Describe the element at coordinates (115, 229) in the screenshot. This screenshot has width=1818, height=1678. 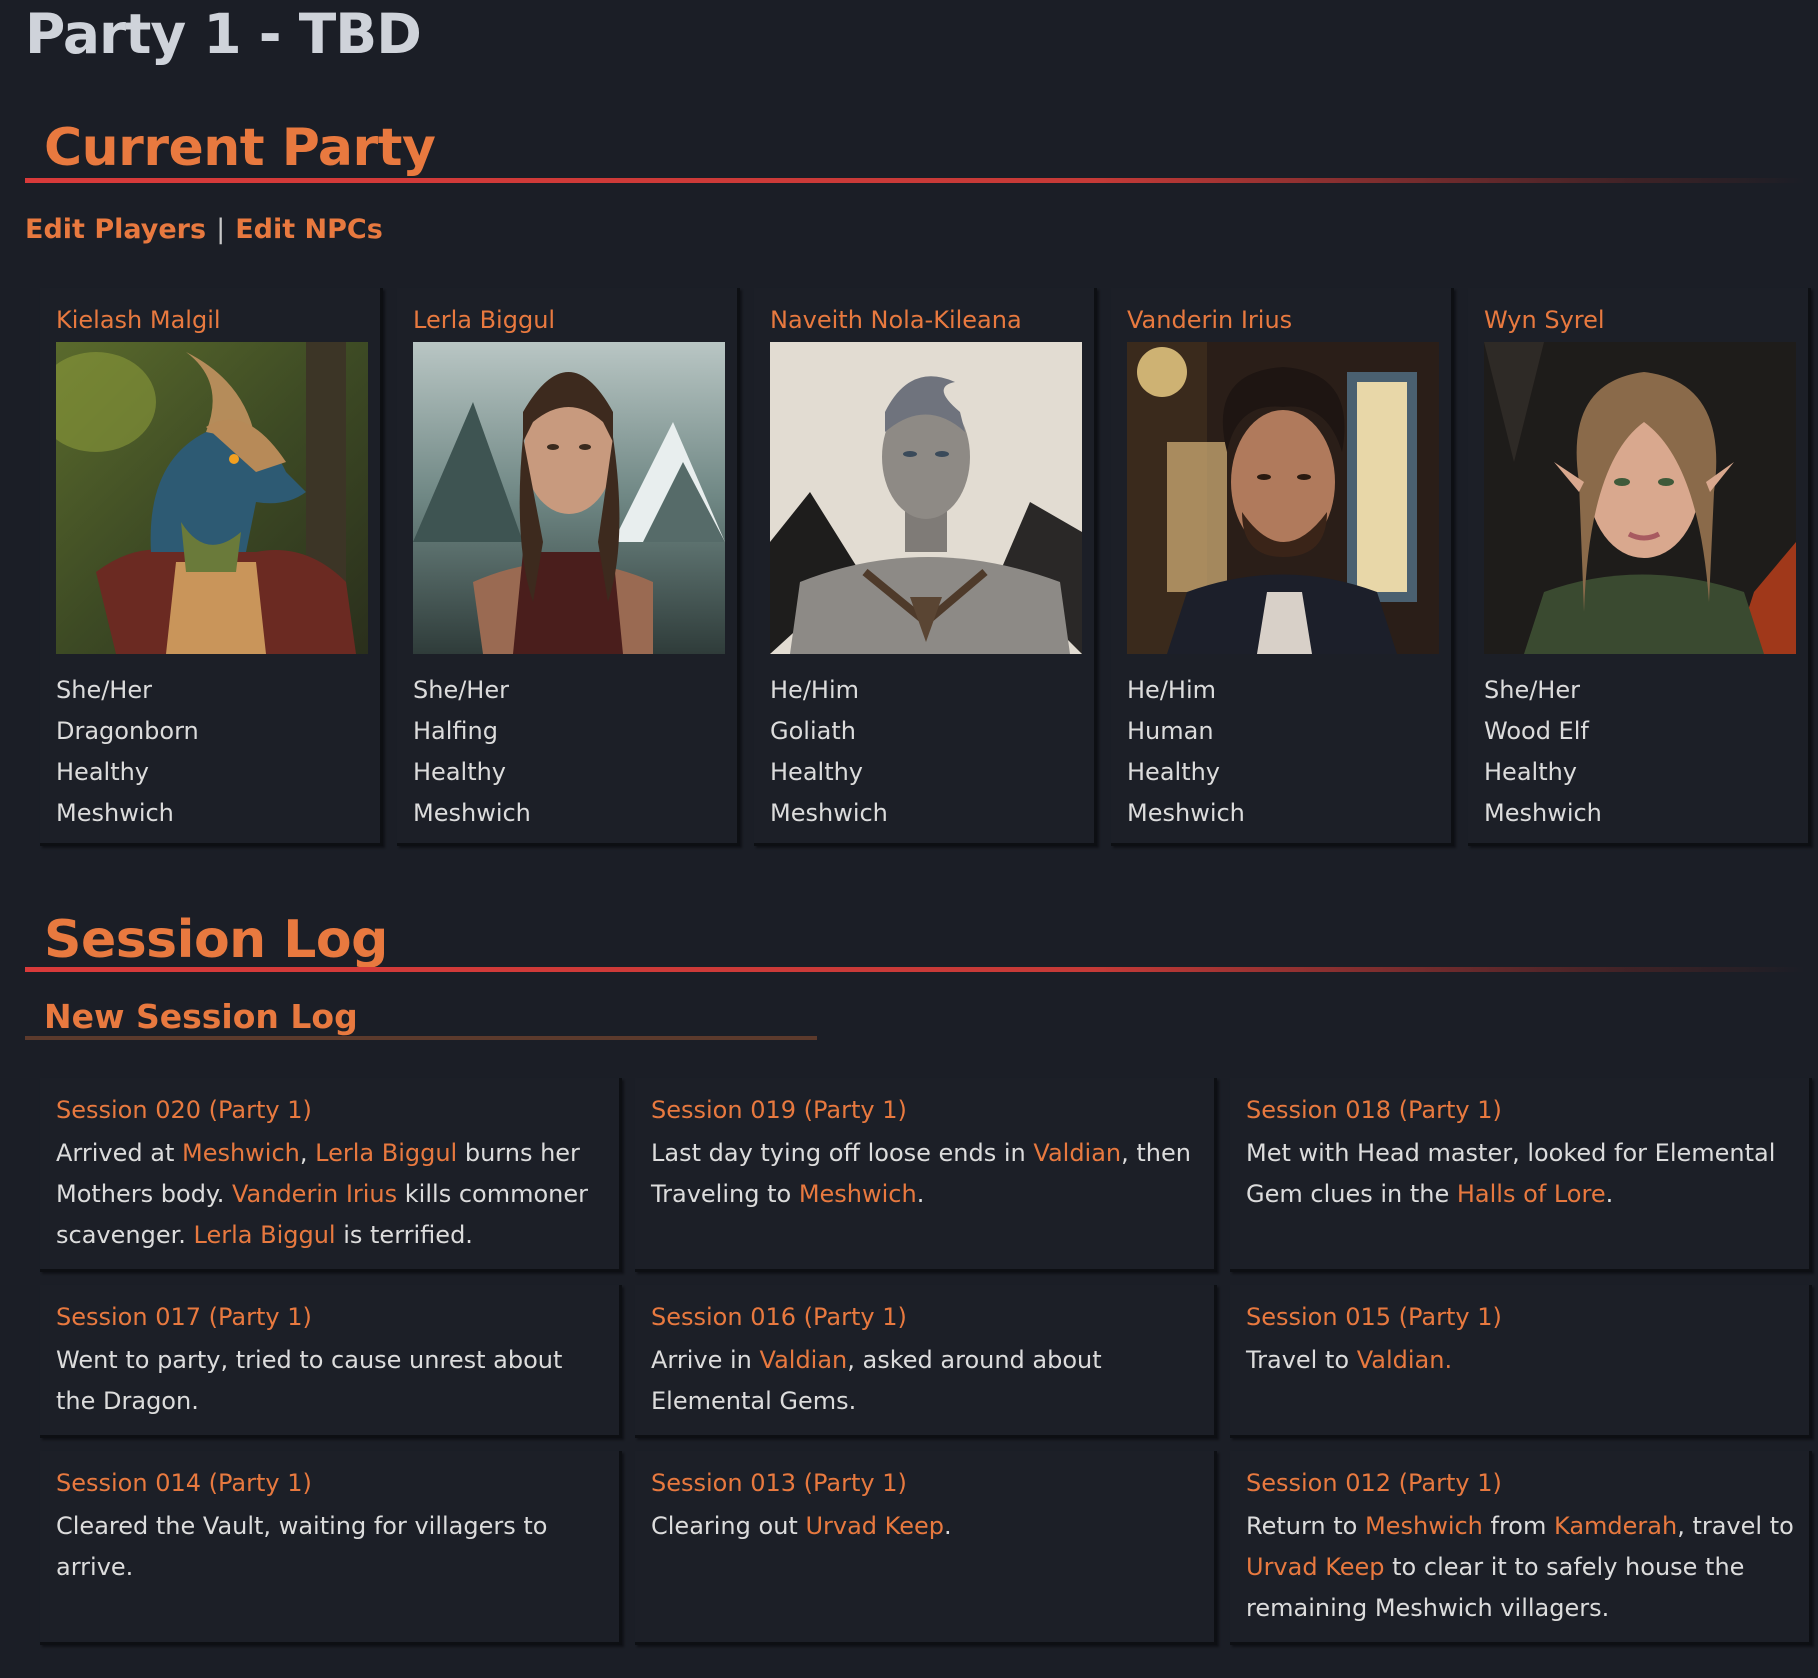
I see `edit-players-link: Edit Players` at that location.